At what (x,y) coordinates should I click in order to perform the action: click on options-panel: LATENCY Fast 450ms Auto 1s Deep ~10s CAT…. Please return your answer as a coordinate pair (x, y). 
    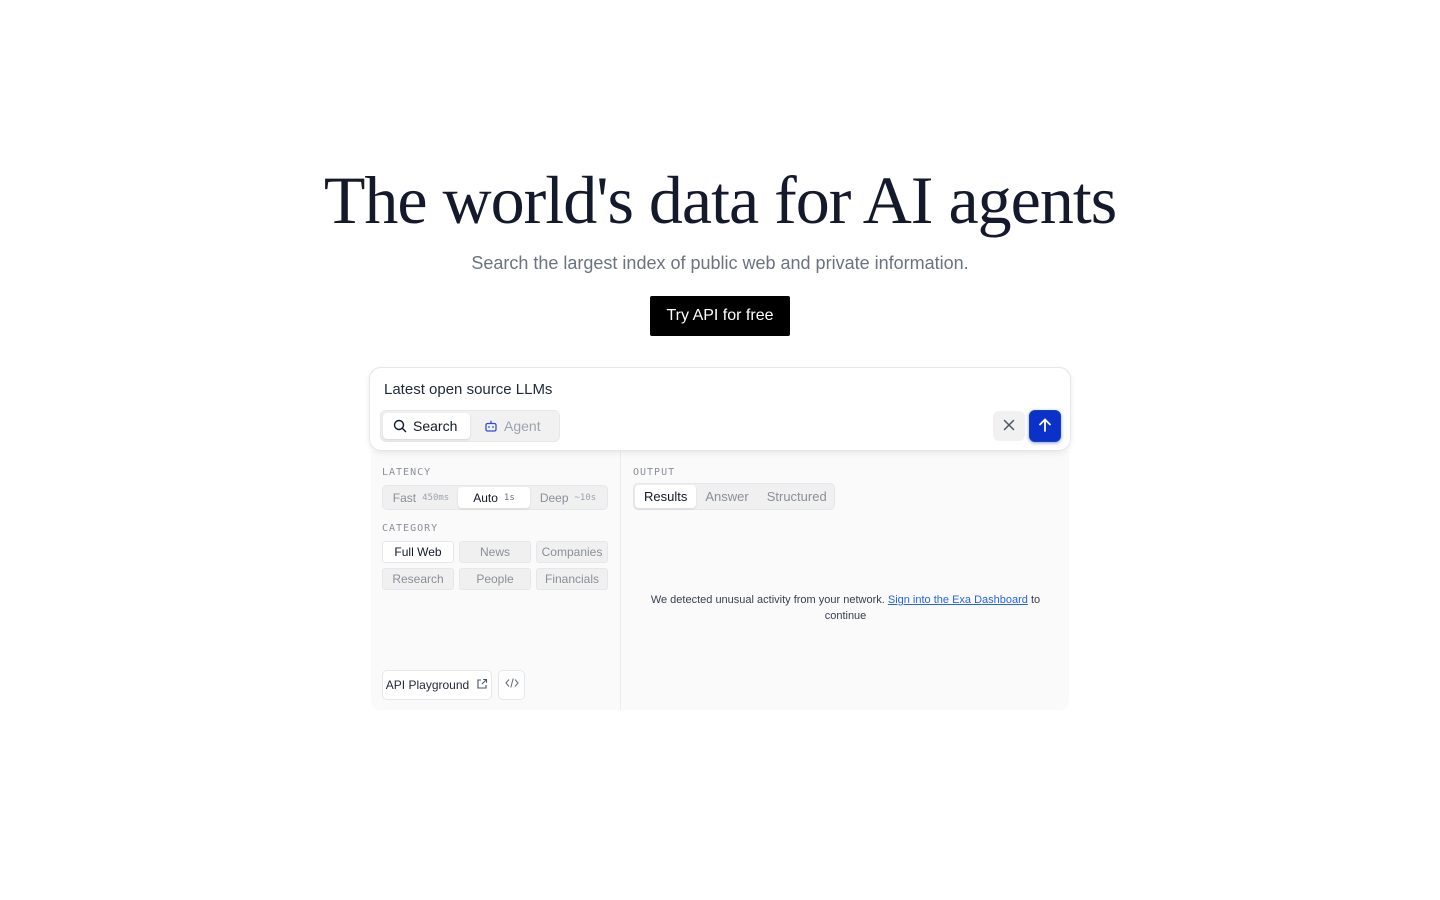
    Looking at the image, I should click on (720, 580).